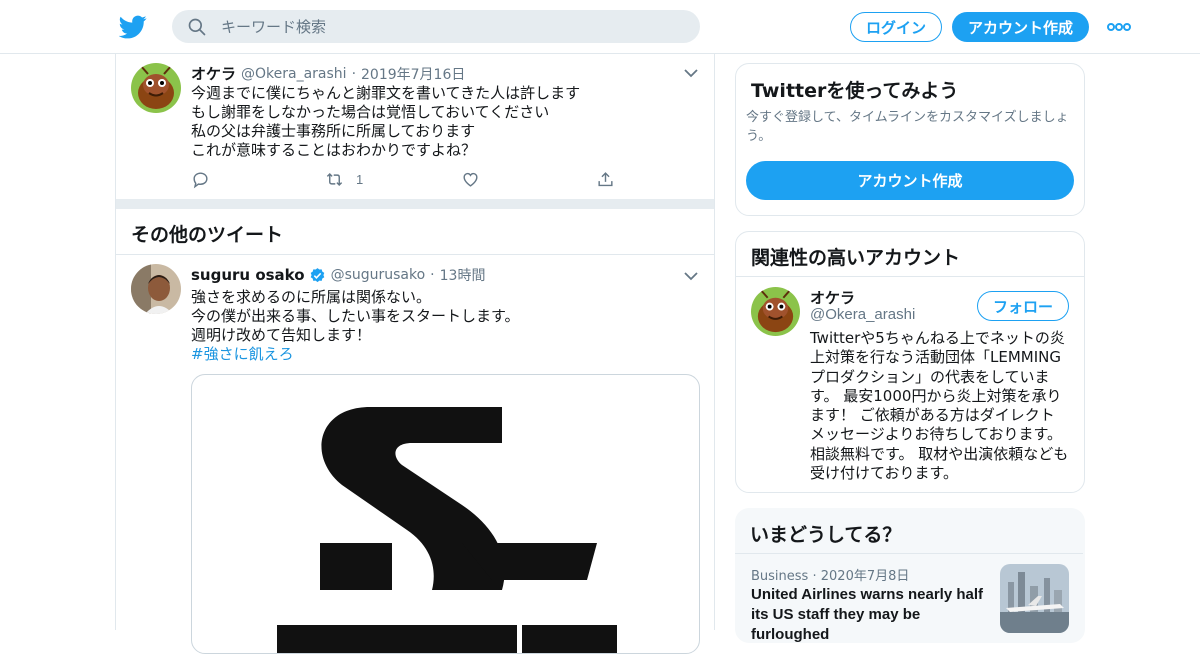 Image resolution: width=1200 pixels, height=654 pixels. I want to click on top-header: ログイン アカウント作成, so click(600, 27).